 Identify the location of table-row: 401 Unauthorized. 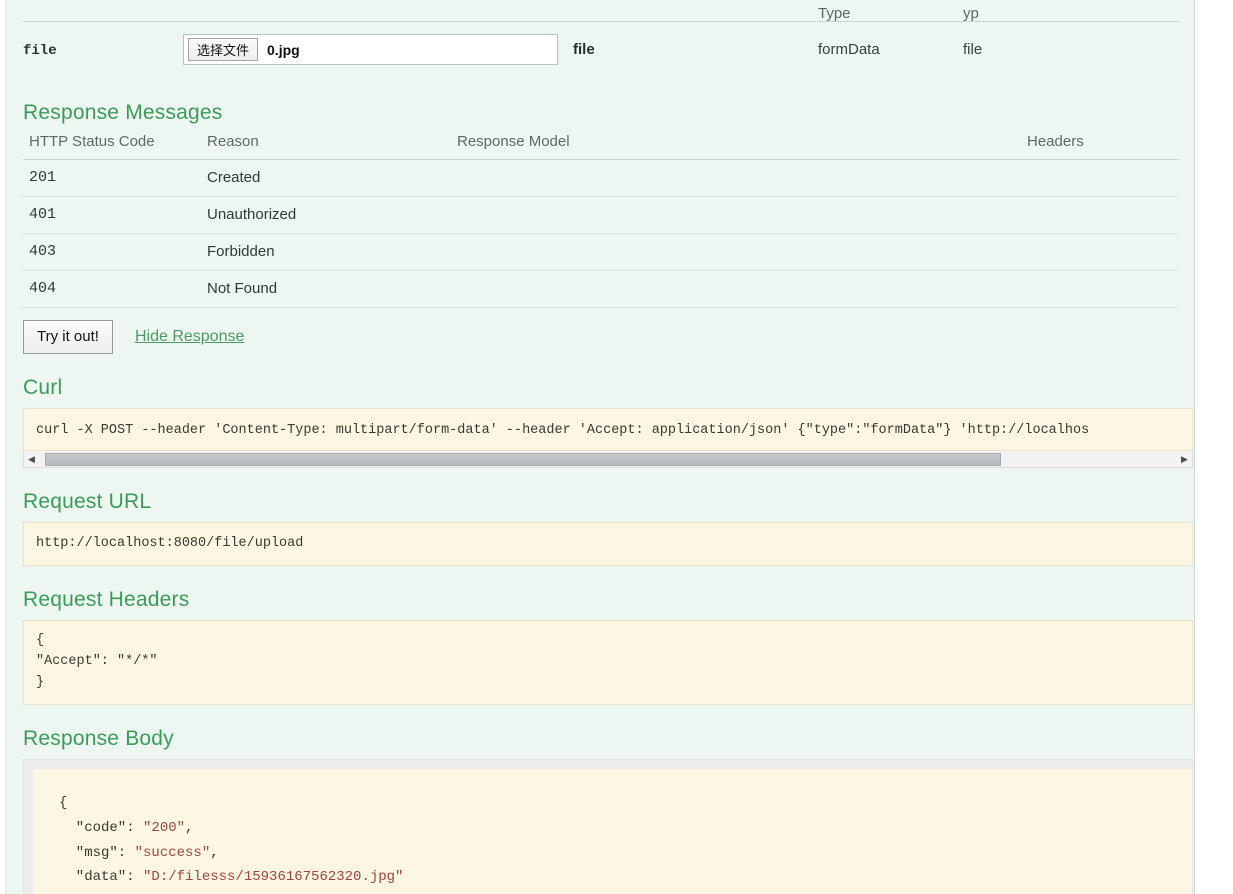
(601, 215).